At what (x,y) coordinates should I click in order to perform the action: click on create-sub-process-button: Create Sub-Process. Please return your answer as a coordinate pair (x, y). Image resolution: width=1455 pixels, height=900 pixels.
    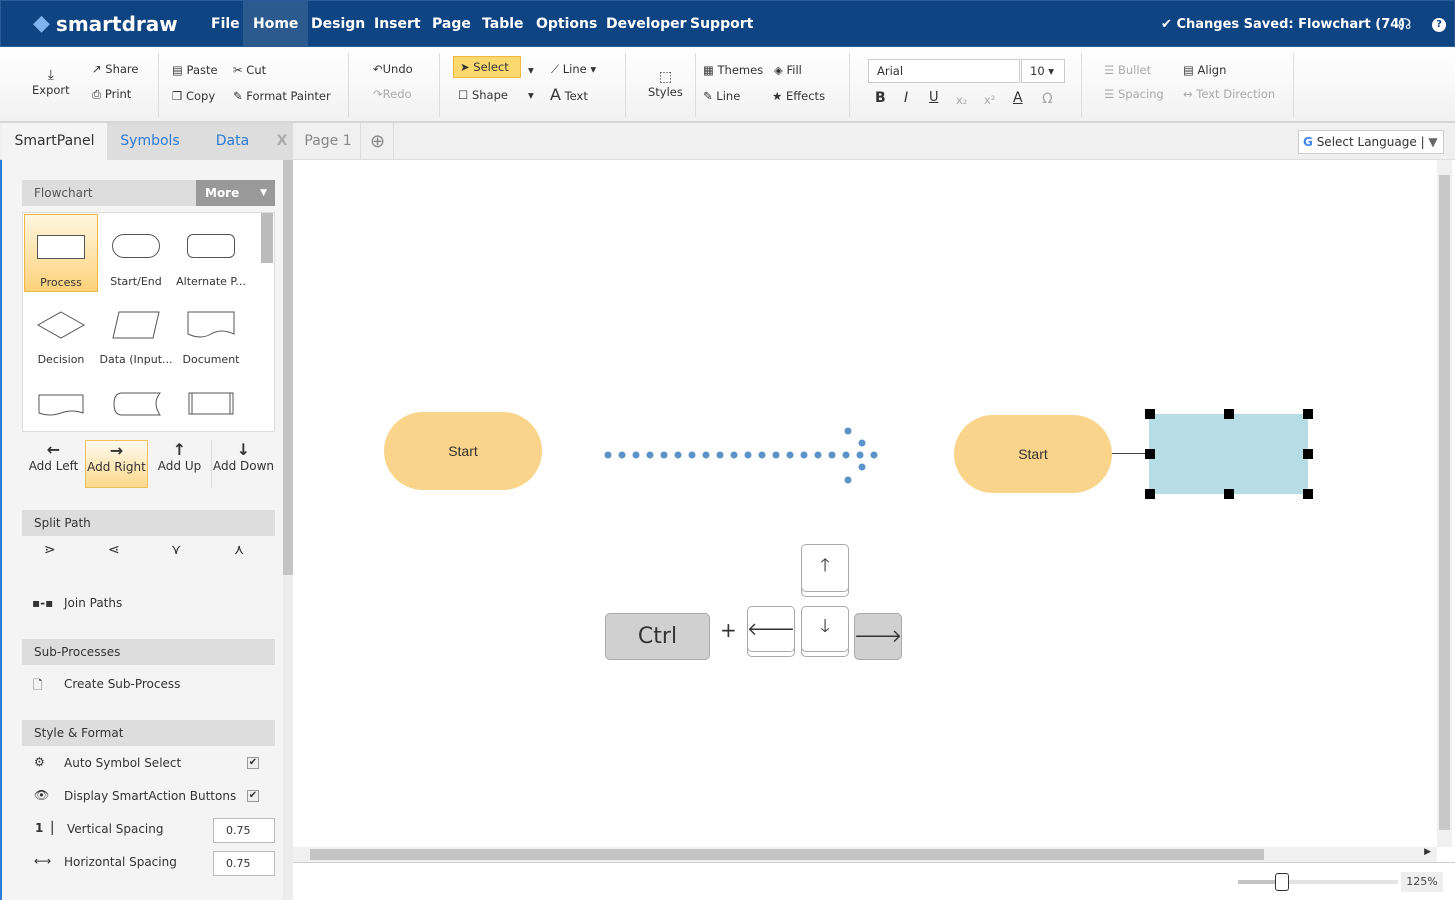
    Looking at the image, I should click on (122, 684).